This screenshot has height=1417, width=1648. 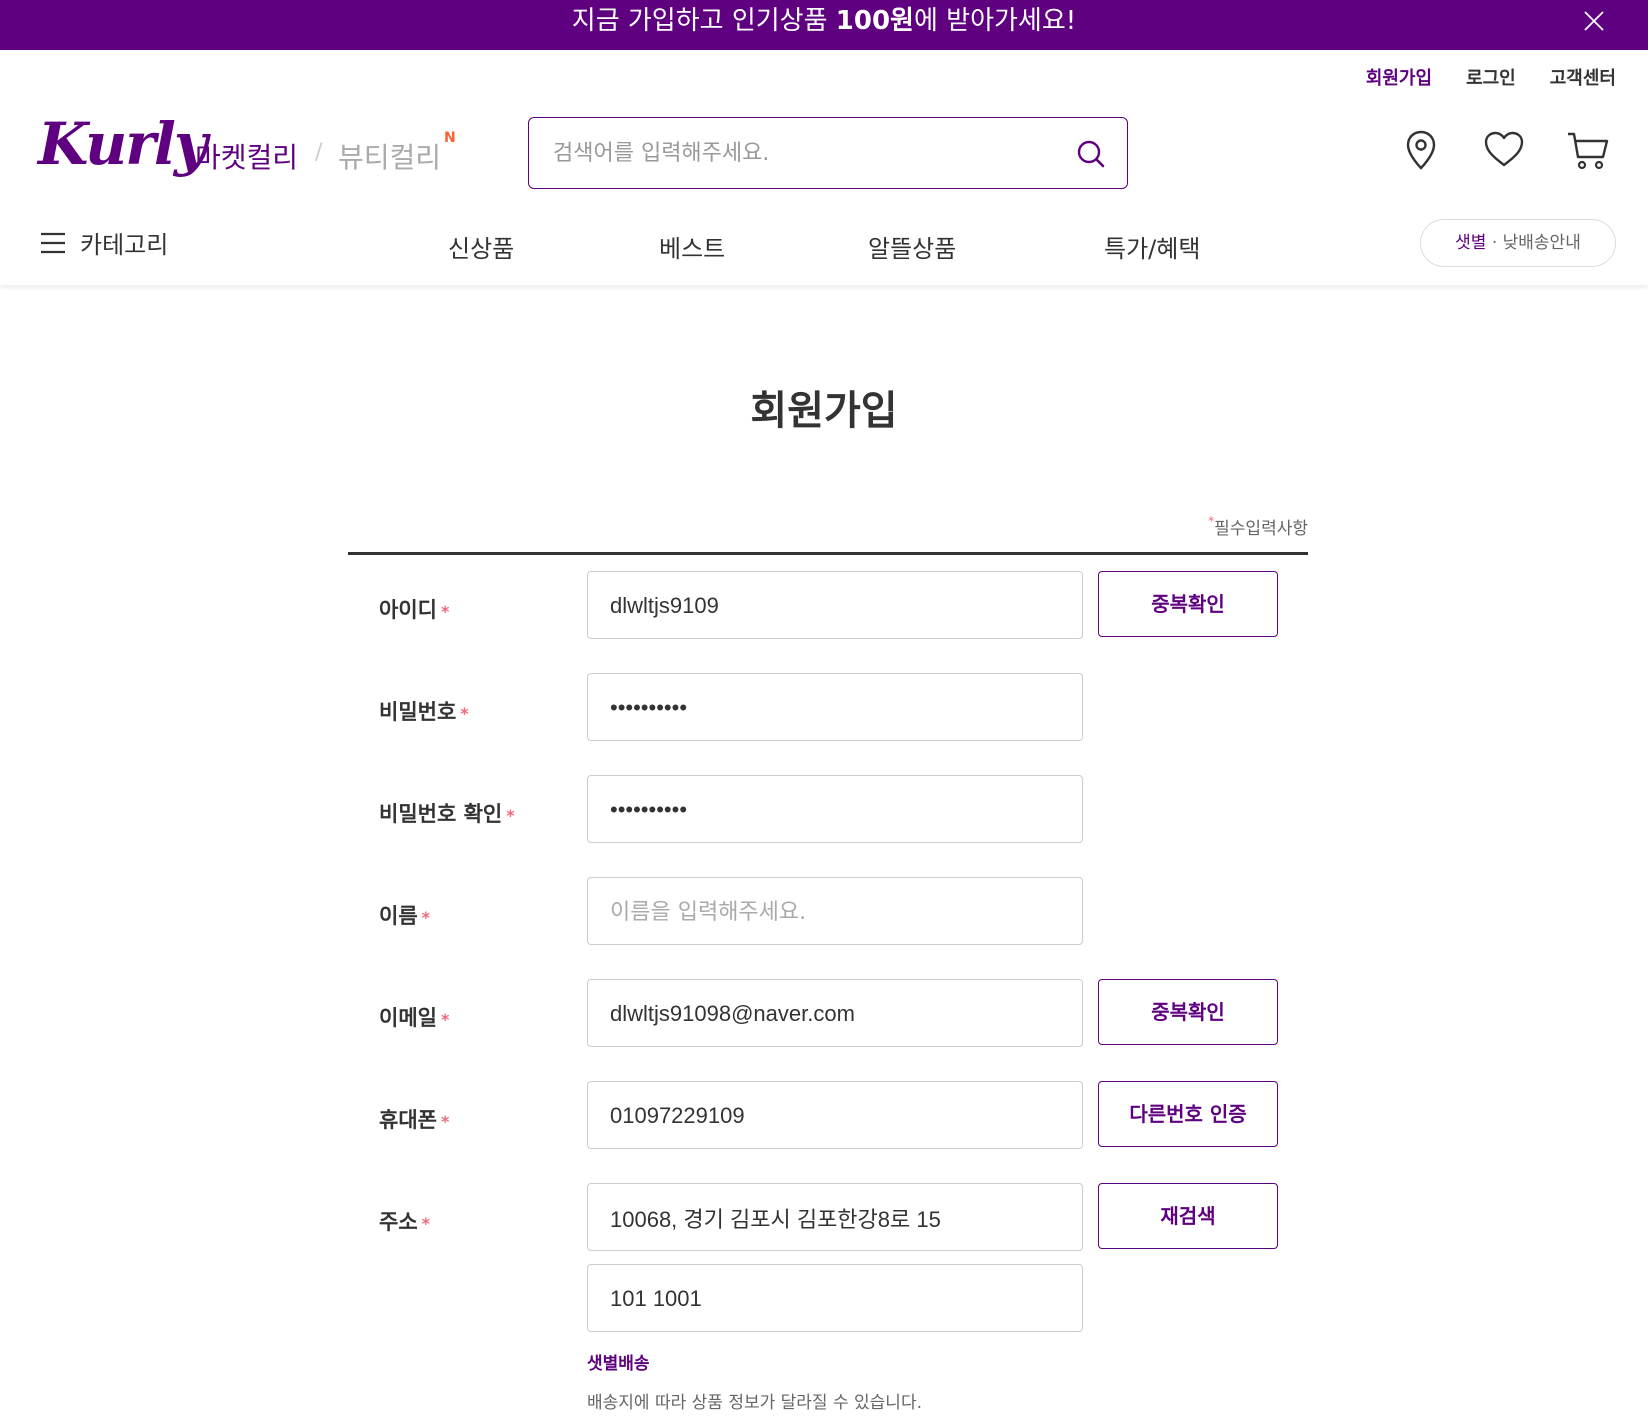 I want to click on login-link: 로그인, so click(x=1491, y=77).